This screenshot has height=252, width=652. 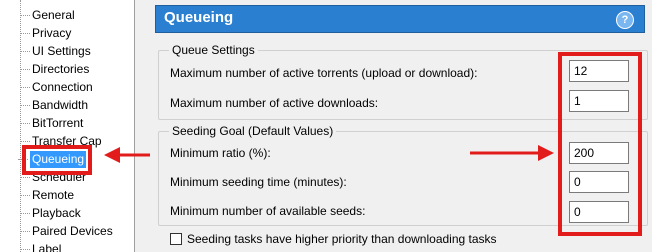 What do you see at coordinates (329, 154) in the screenshot?
I see `annotation-arrows` at bounding box center [329, 154].